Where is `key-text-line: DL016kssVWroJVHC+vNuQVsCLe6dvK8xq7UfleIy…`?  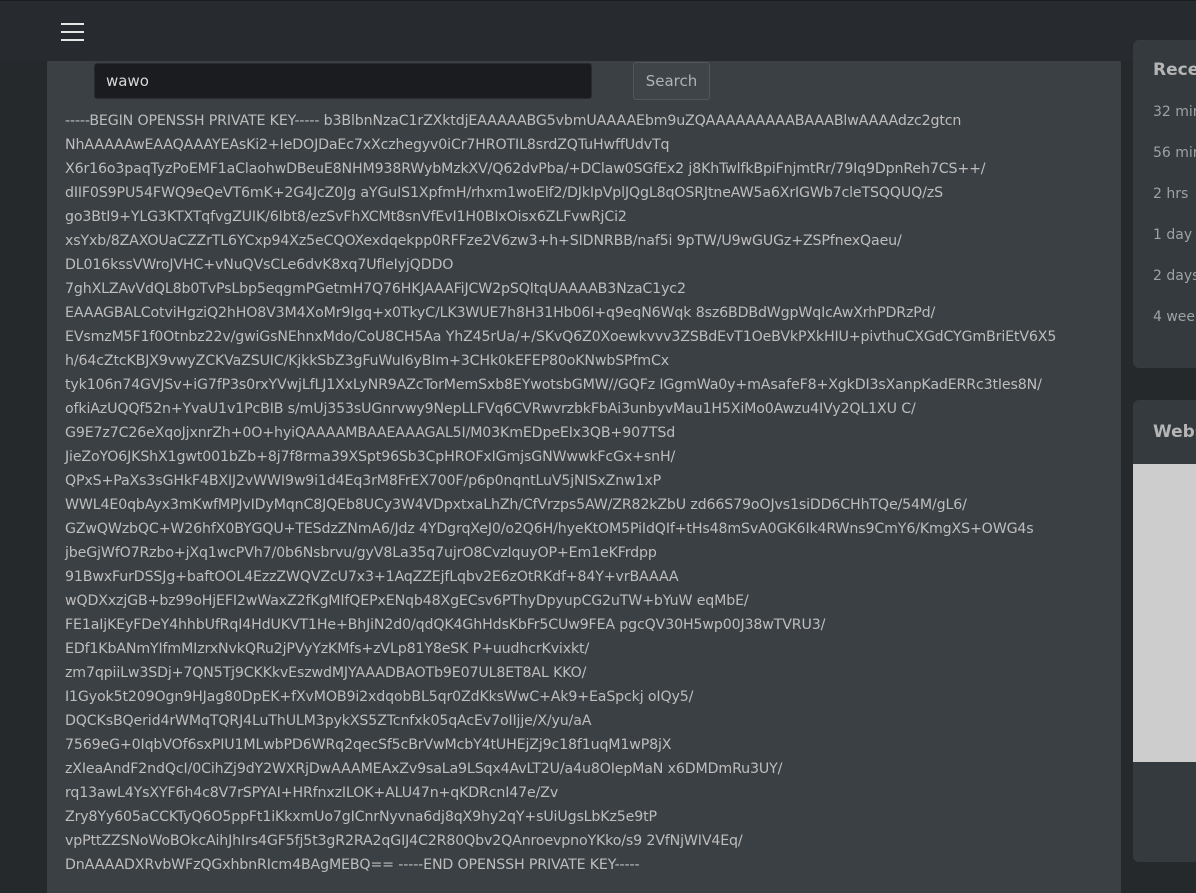
key-text-line: DL016kssVWroJVHC+vNuQVsCLe6dvK8xq7UfleIy… is located at coordinates (259, 265).